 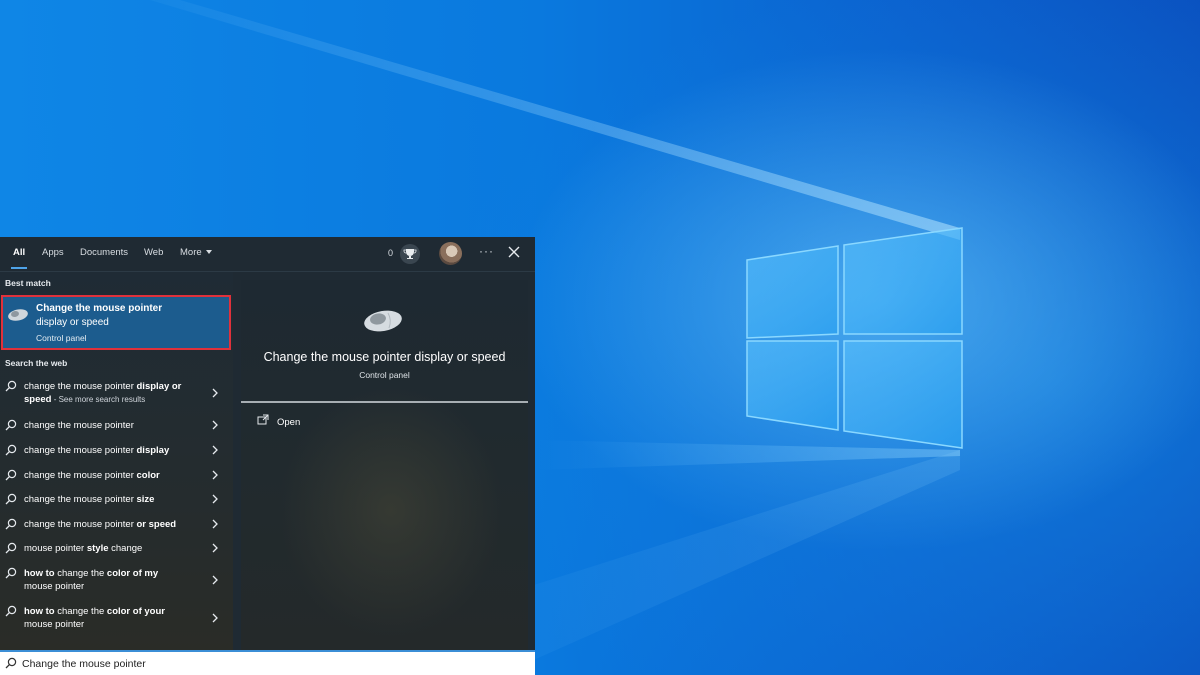 I want to click on list-item: mouse pointer style change, so click(x=116, y=549).